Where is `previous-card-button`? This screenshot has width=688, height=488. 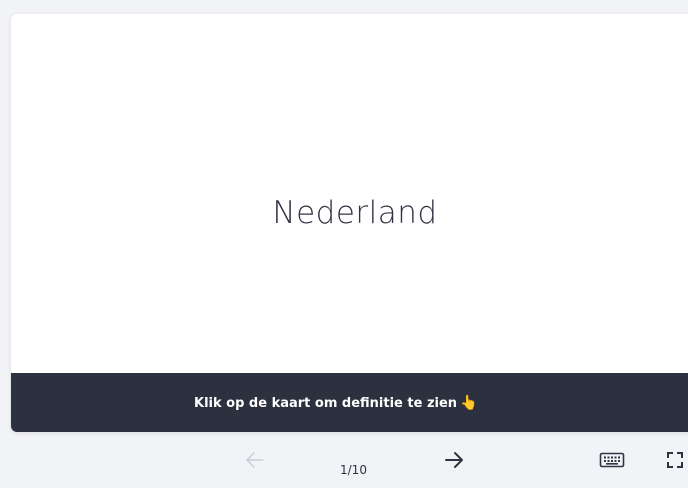
previous-card-button is located at coordinates (255, 460).